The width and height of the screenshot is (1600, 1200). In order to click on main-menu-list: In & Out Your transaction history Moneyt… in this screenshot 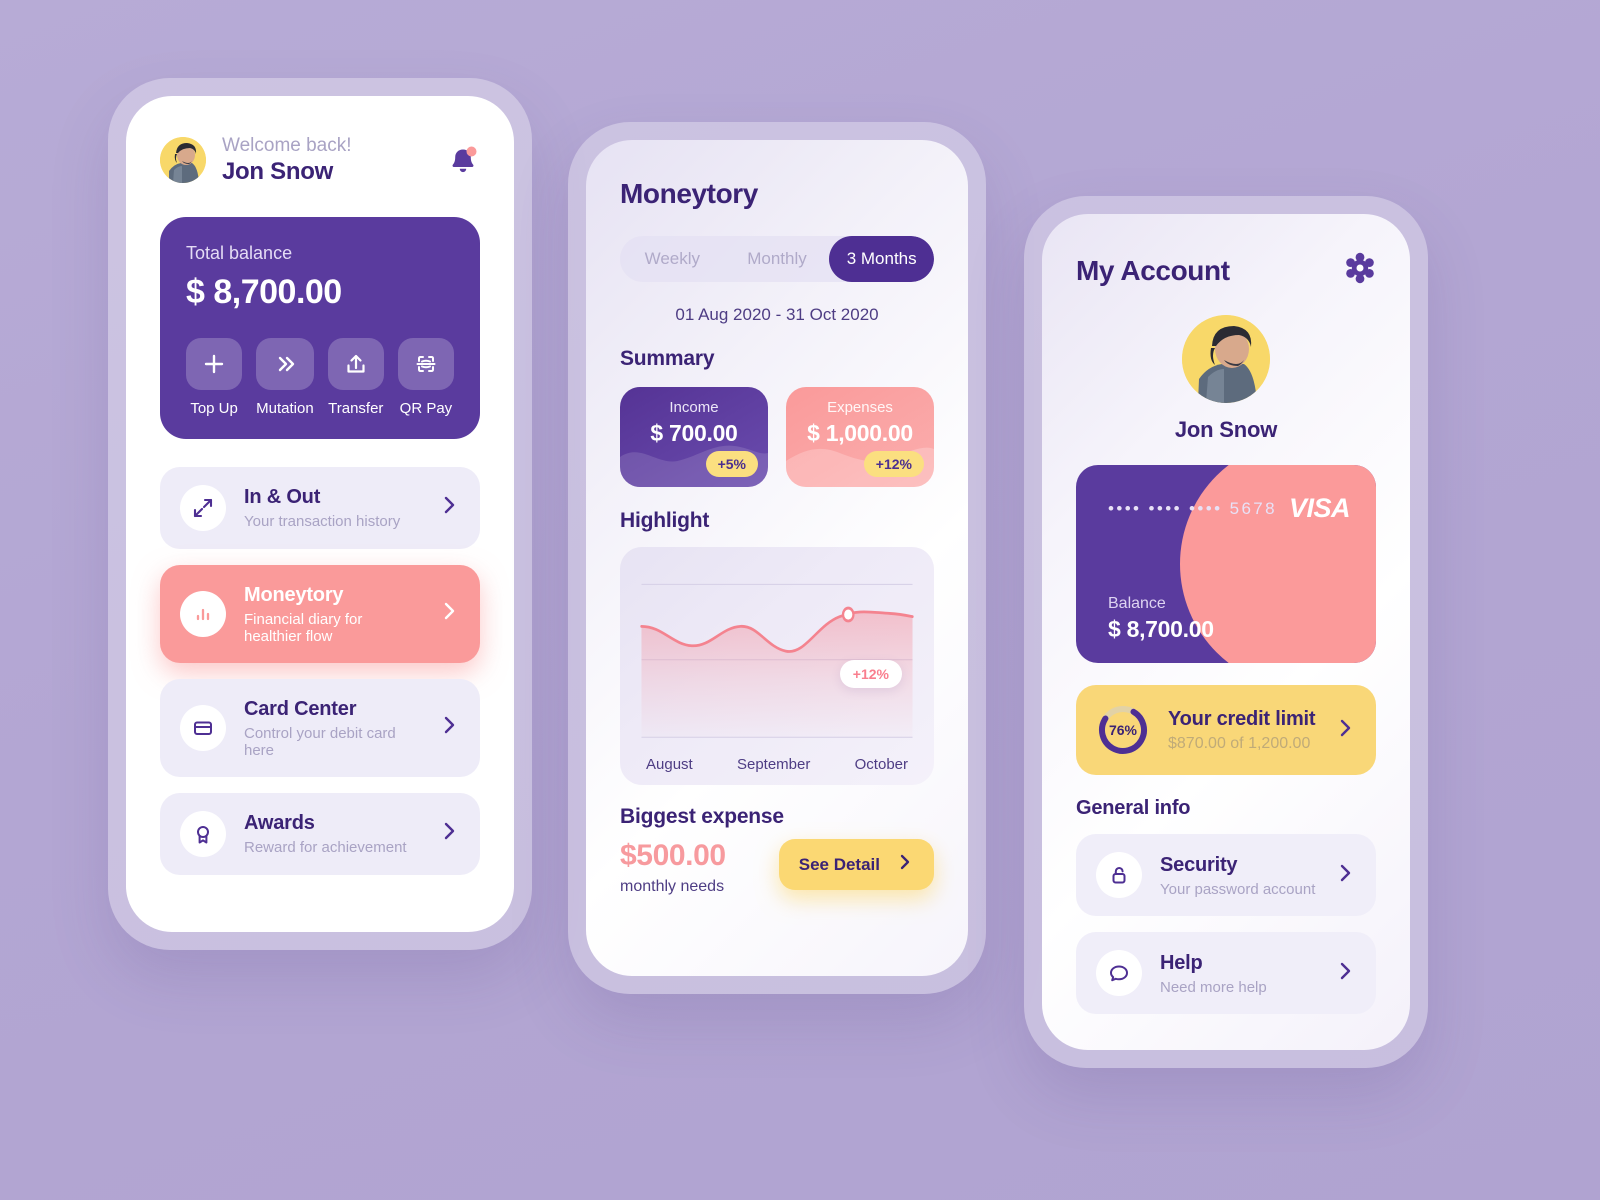, I will do `click(320, 670)`.